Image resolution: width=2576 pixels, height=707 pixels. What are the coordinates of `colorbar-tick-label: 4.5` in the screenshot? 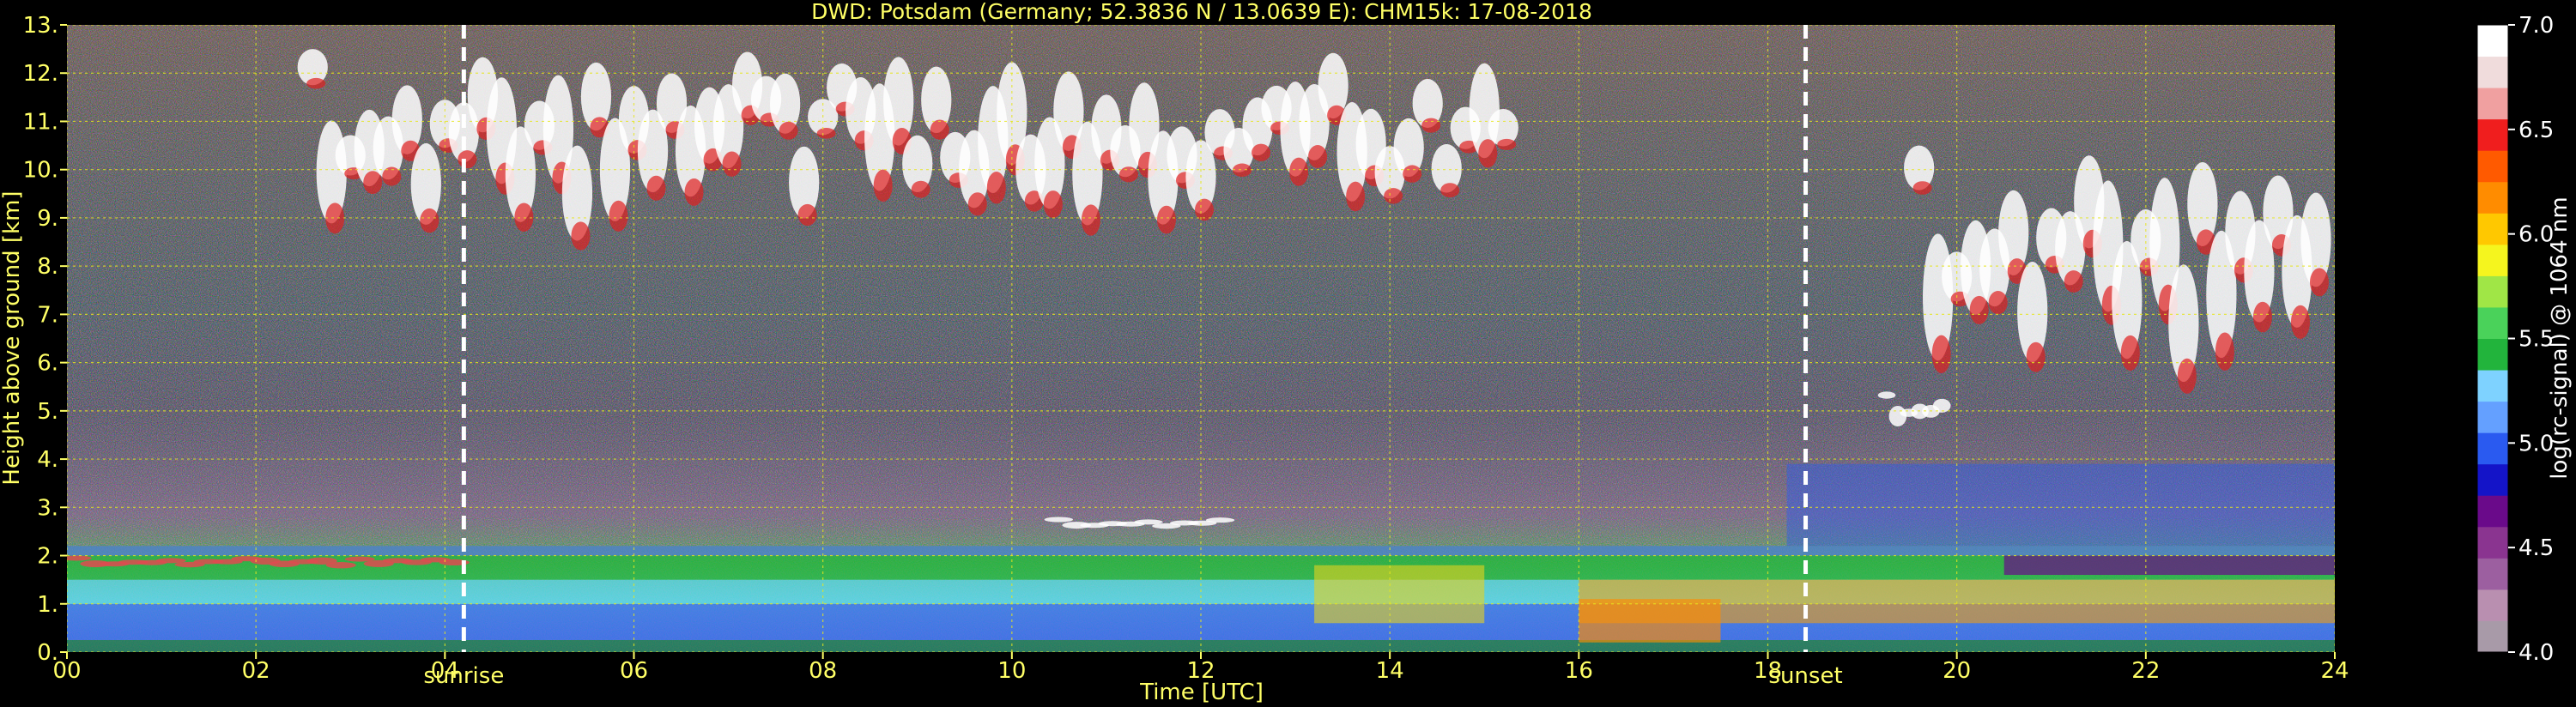 It's located at (2536, 548).